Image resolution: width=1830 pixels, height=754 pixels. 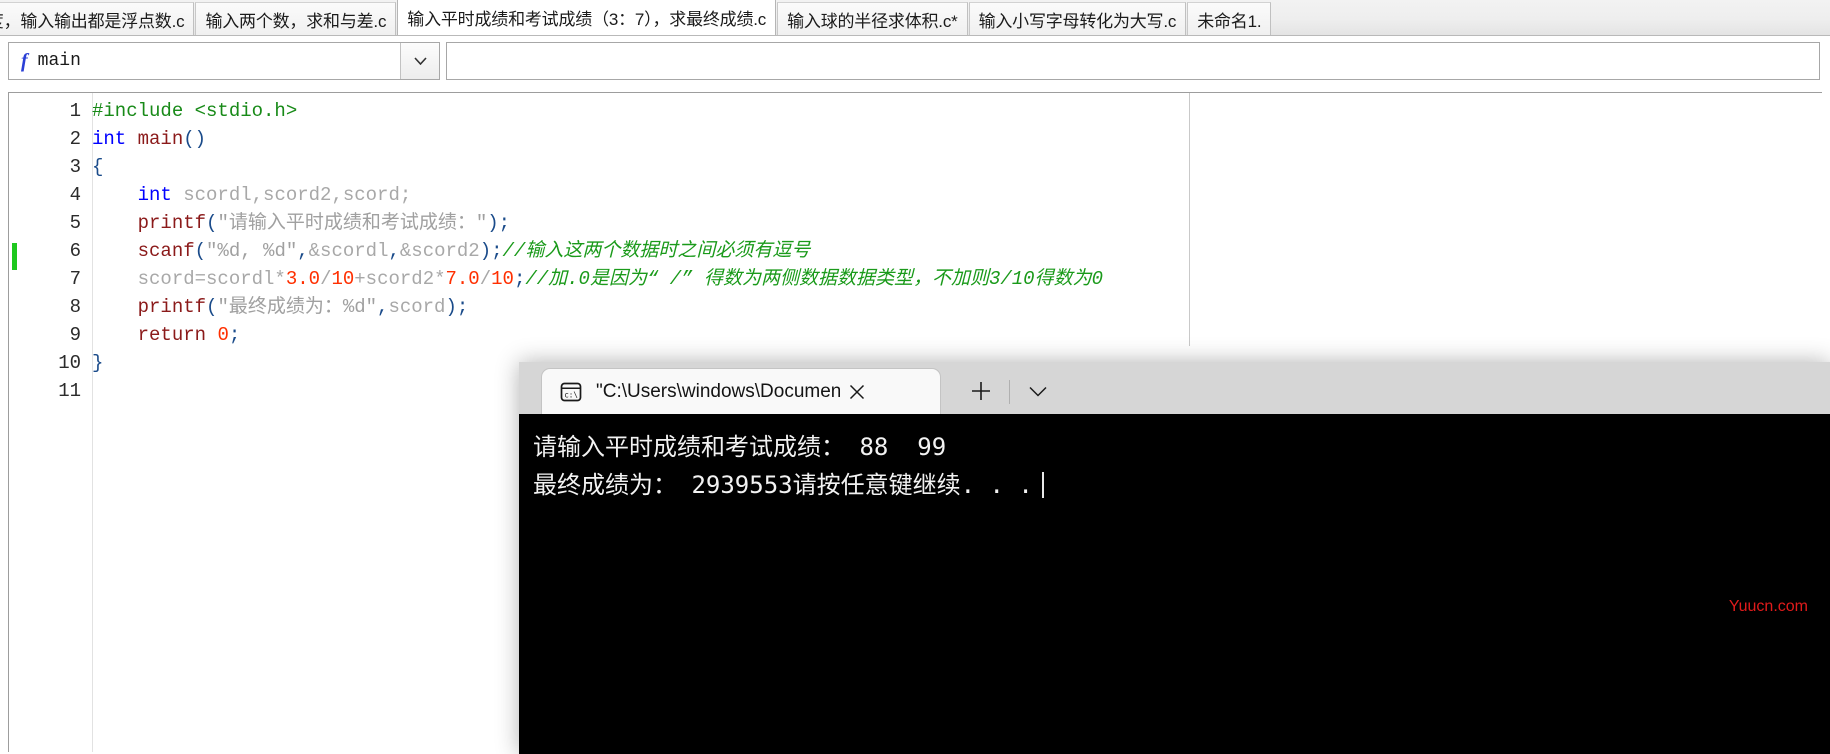 I want to click on line-number: 2, so click(x=75, y=139).